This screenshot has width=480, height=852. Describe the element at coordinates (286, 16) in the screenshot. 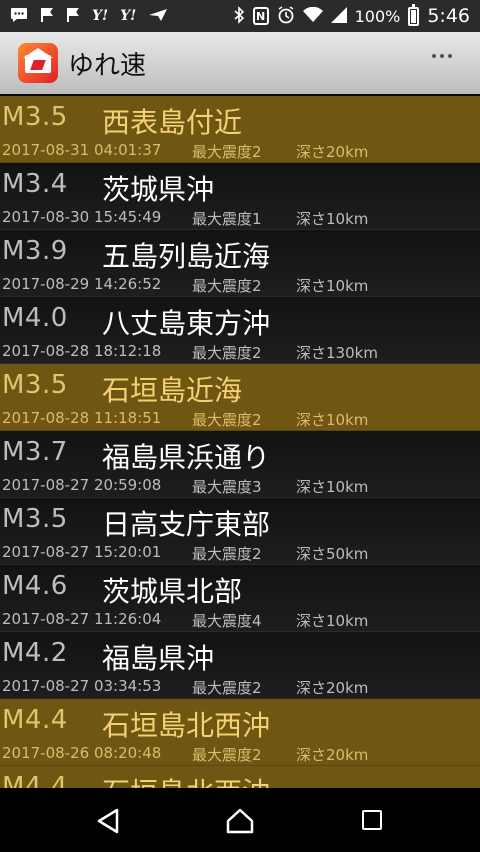

I see `alarm-icon` at that location.